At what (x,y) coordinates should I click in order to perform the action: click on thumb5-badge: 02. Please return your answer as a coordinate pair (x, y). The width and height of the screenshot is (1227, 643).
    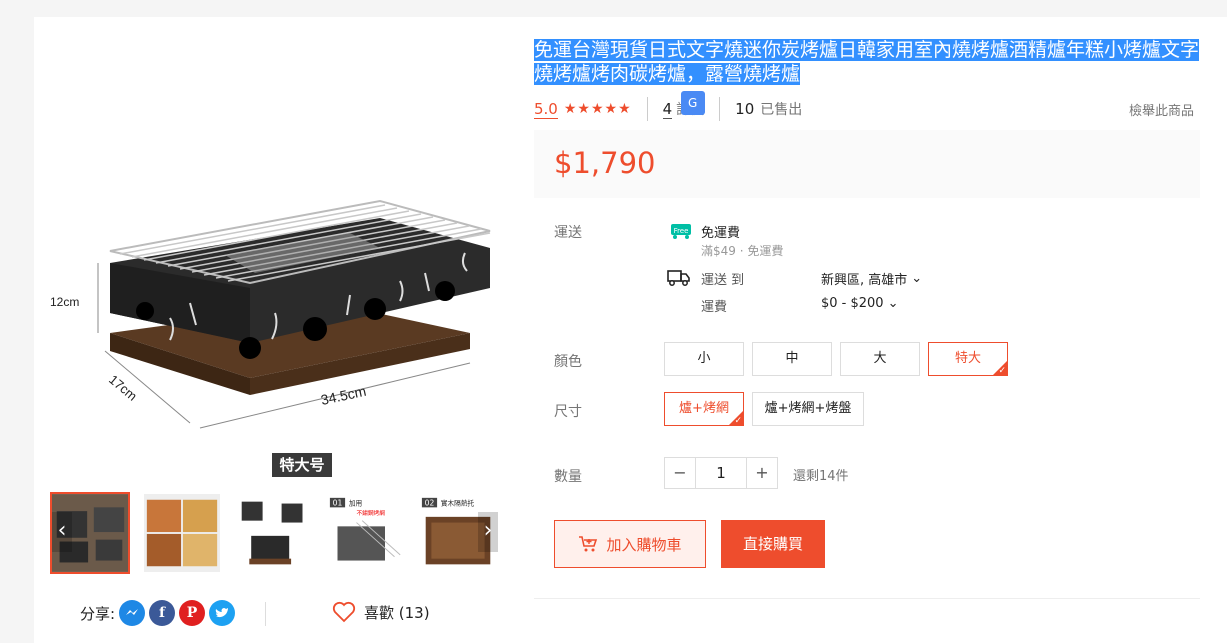
    Looking at the image, I should click on (430, 502).